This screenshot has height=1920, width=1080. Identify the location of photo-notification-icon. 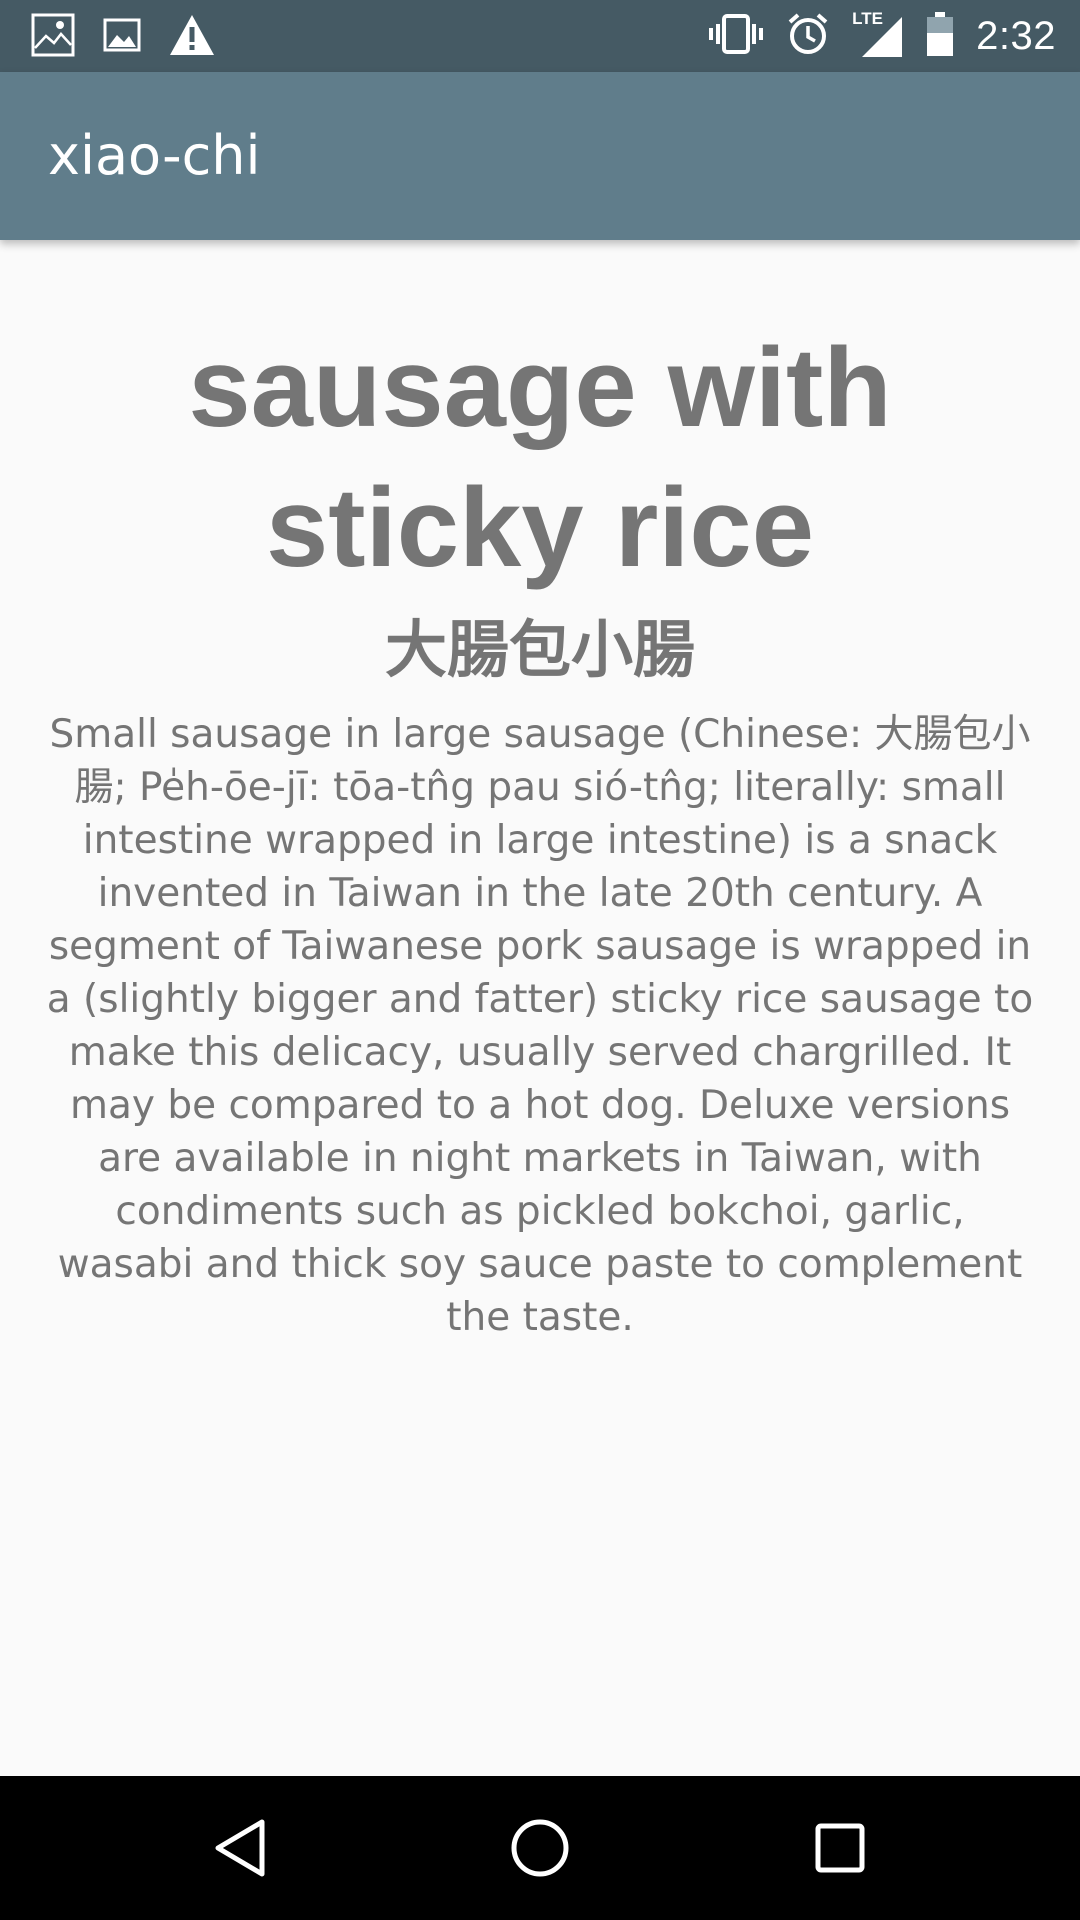
(53, 37).